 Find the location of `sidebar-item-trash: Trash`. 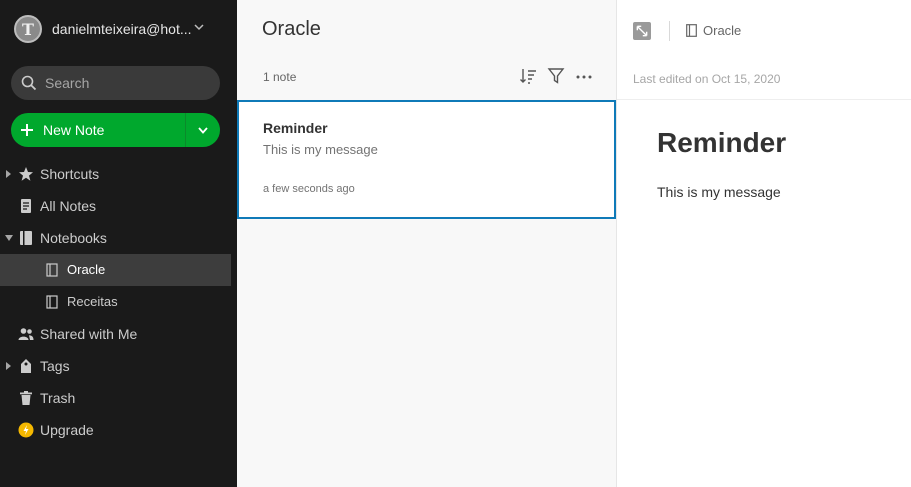

sidebar-item-trash: Trash is located at coordinates (118, 398).